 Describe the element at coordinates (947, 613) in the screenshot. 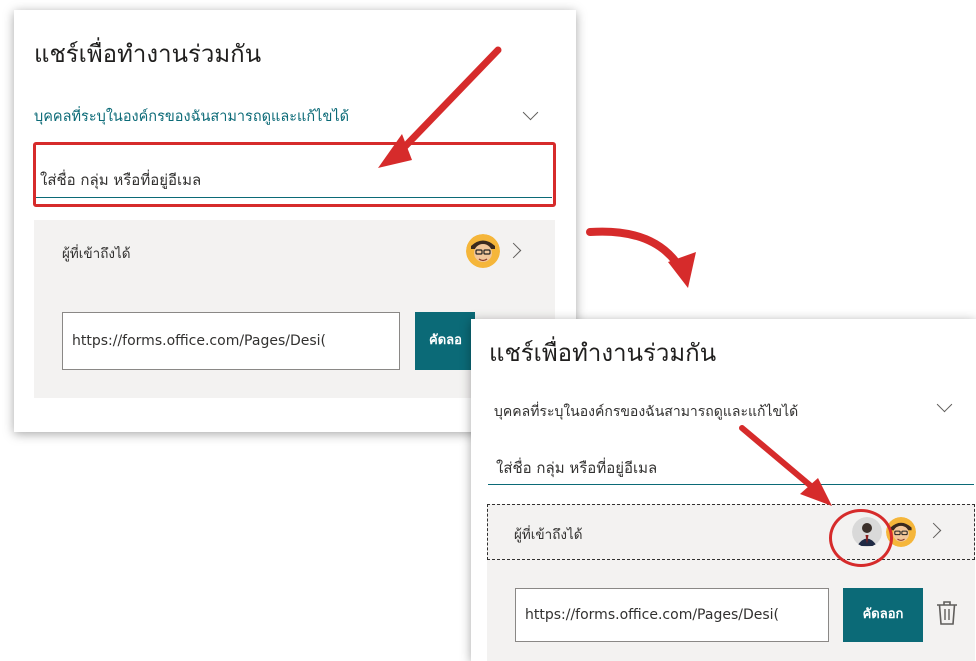

I see `trash-icon` at that location.